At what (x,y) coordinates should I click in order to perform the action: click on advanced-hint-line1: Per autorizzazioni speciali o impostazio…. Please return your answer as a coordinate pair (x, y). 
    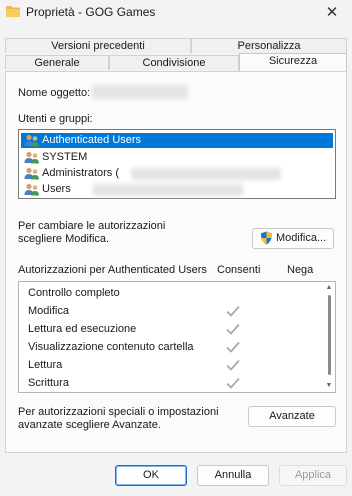
    Looking at the image, I should click on (118, 412).